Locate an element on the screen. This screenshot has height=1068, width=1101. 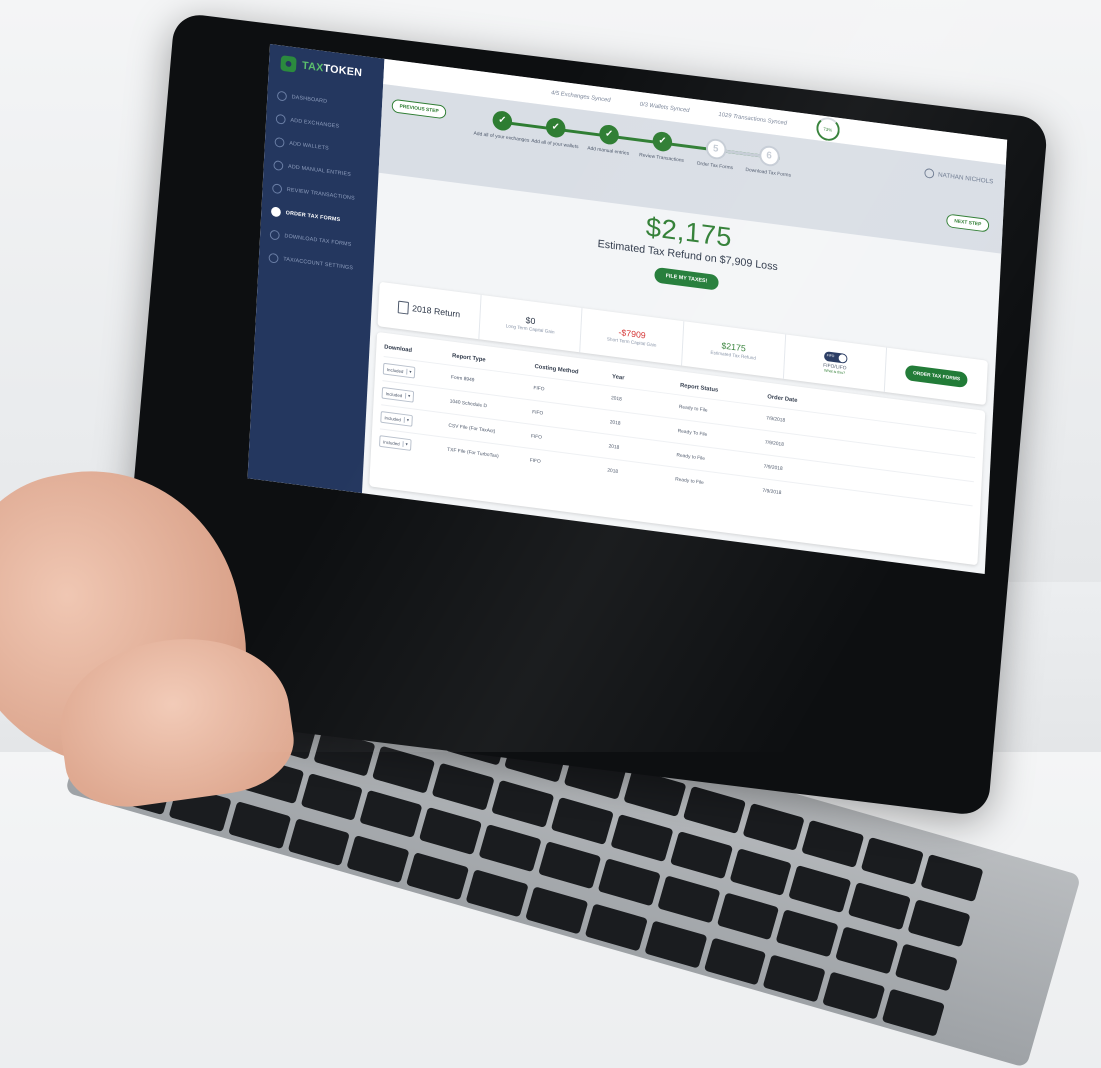
exchanges-synced: 4/5 Exchanges Synced is located at coordinates (580, 97).